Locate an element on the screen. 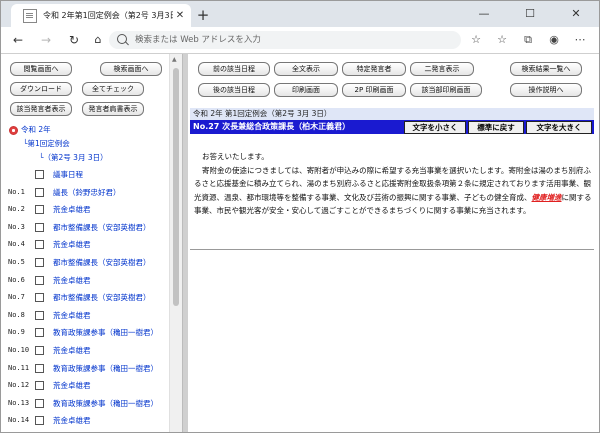  tree-node-icon is located at coordinates (13, 130).